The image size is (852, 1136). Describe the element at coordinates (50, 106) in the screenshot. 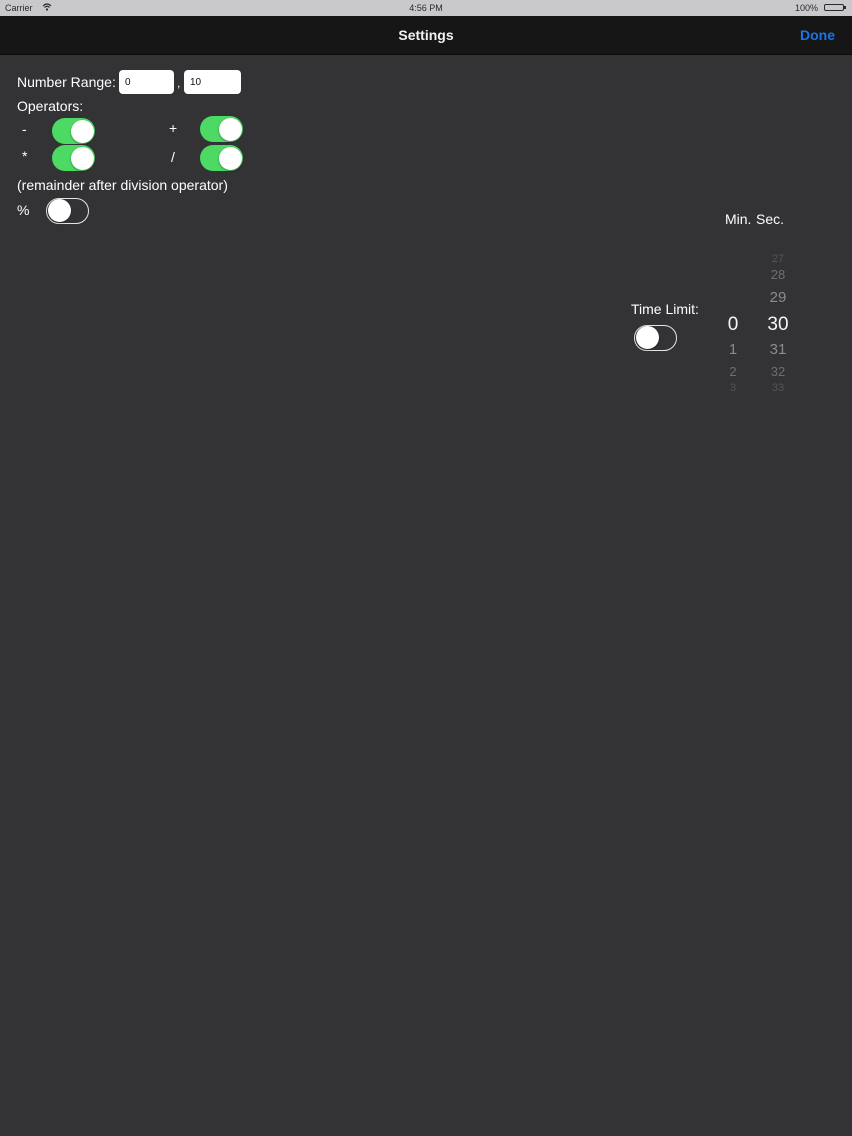

I see `operators-label: Operators:` at that location.